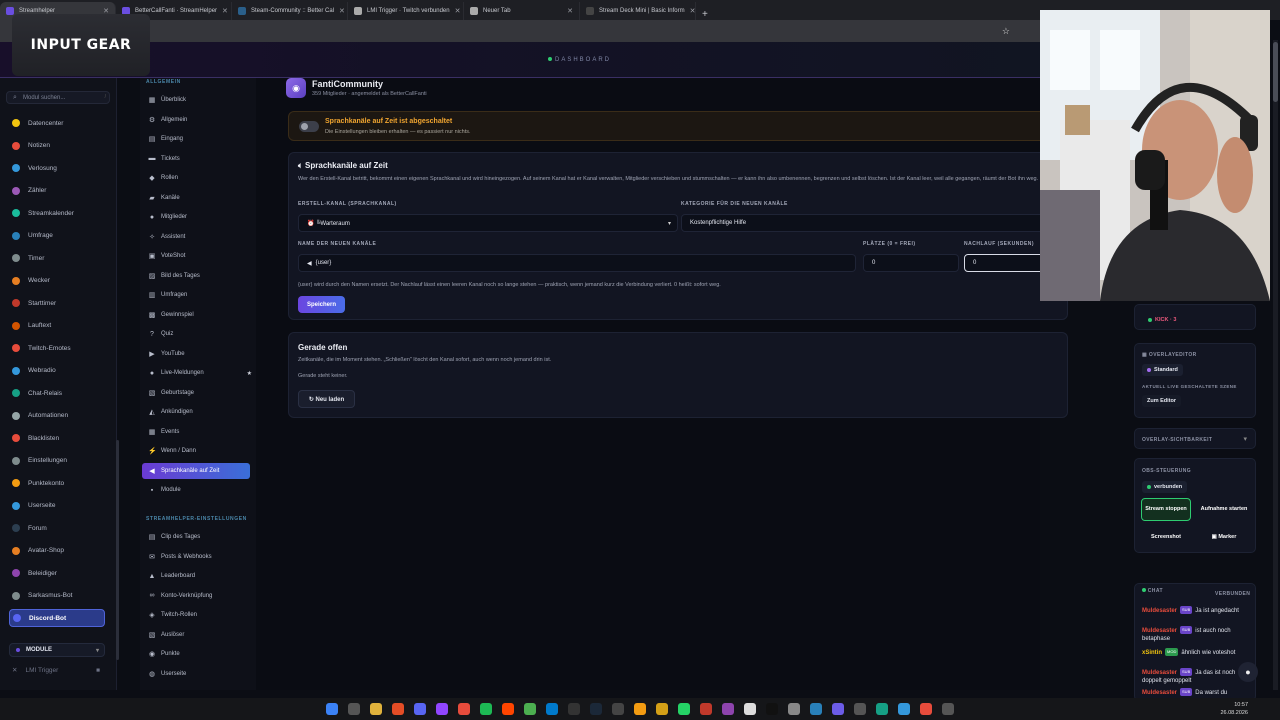  I want to click on module-nav-item: ⚙ Allgemein, so click(200, 120).